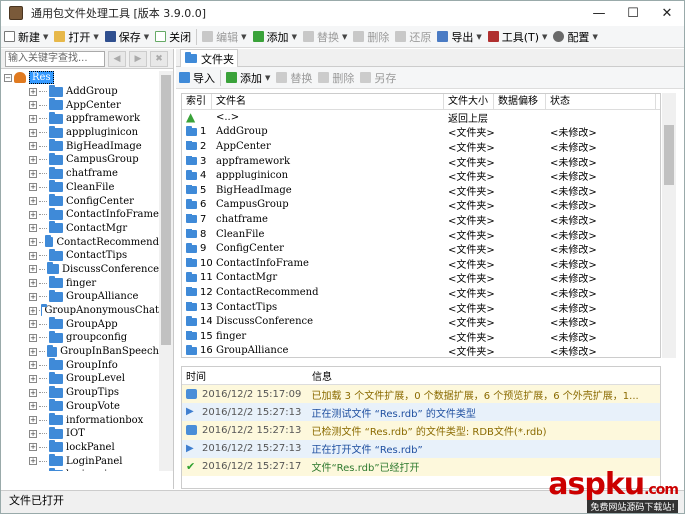  I want to click on tree-item: + apppluginicon, so click(80, 132).